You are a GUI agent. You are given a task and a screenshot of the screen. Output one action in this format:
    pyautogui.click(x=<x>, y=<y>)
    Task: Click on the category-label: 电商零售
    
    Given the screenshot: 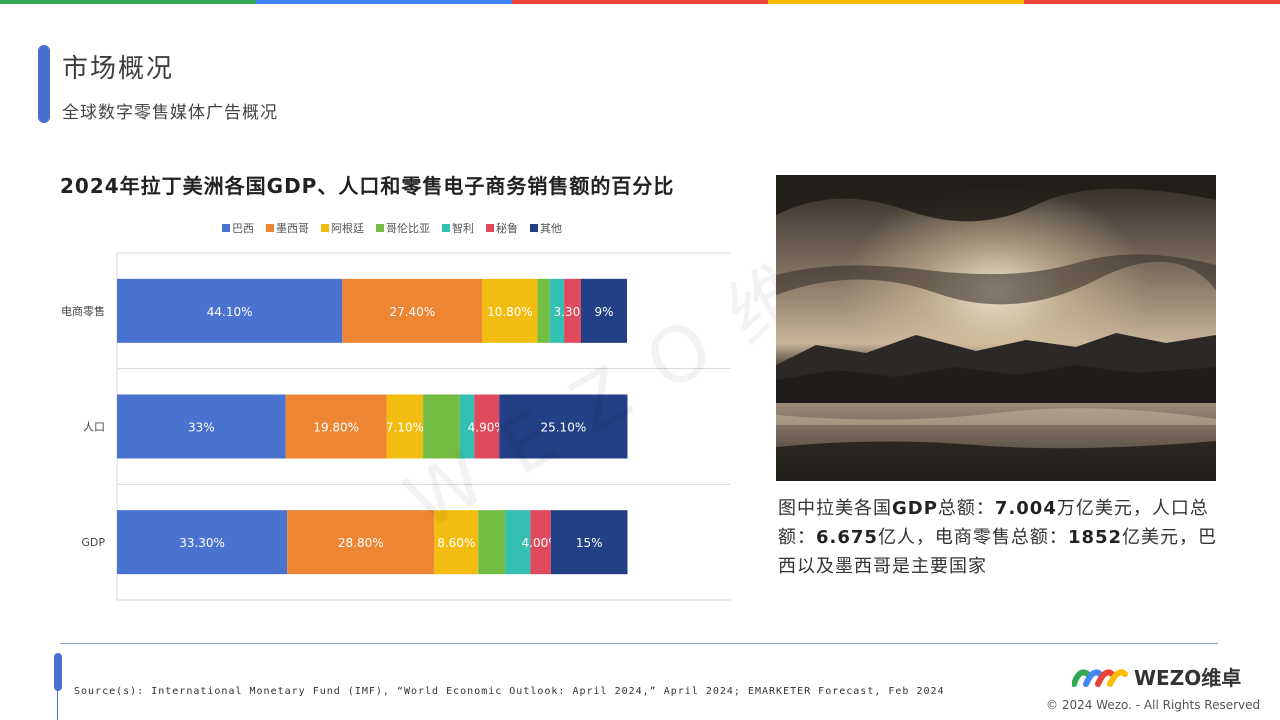 What is the action you would take?
    pyautogui.click(x=83, y=311)
    